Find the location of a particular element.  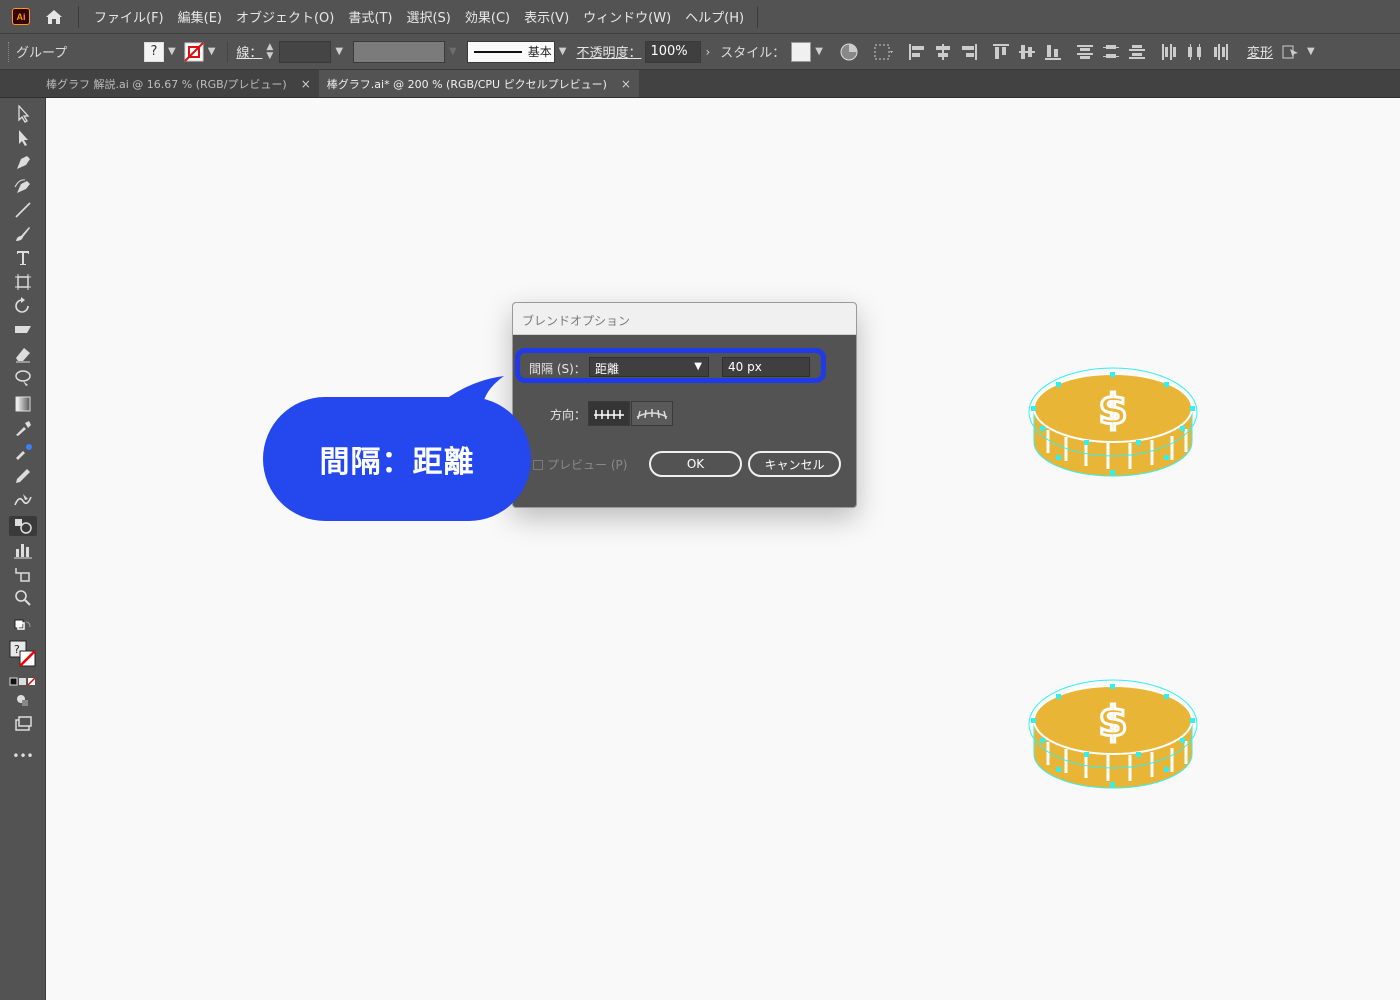

fill-dropdown-chevron-icon: ▼ is located at coordinates (172, 51).